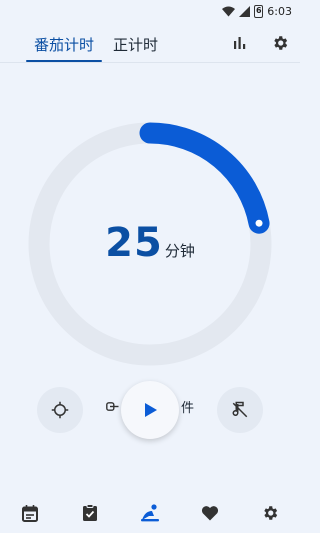 This screenshot has height=533, width=320. I want to click on settings-button, so click(280, 43).